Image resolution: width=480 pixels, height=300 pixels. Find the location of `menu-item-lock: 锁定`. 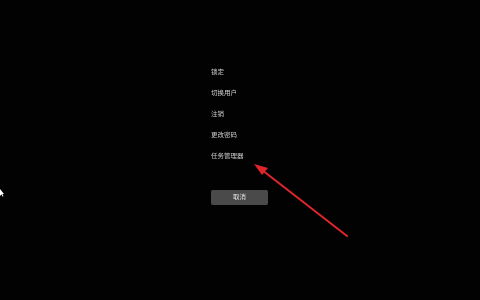

menu-item-lock: 锁定 is located at coordinates (227, 72).